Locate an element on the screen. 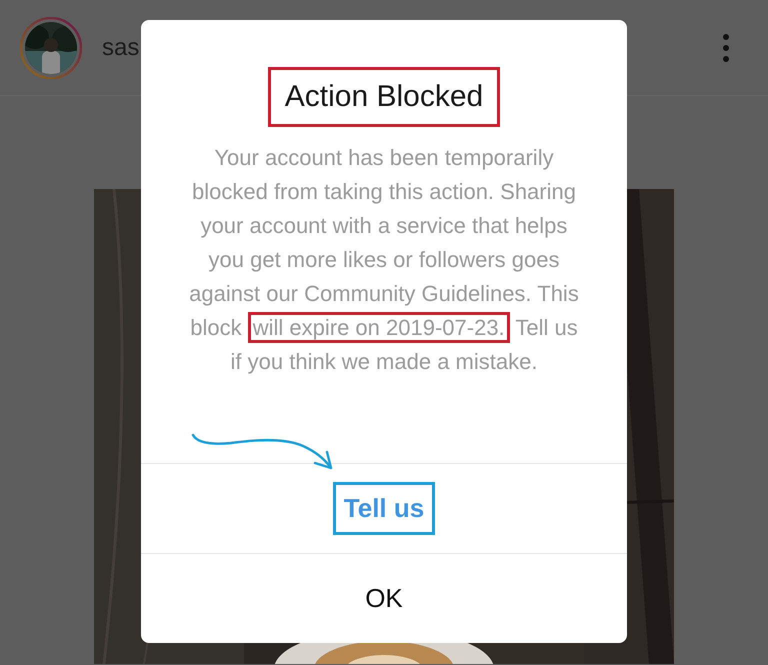 The width and height of the screenshot is (768, 665). dialog-title: Action Blocked is located at coordinates (384, 97).